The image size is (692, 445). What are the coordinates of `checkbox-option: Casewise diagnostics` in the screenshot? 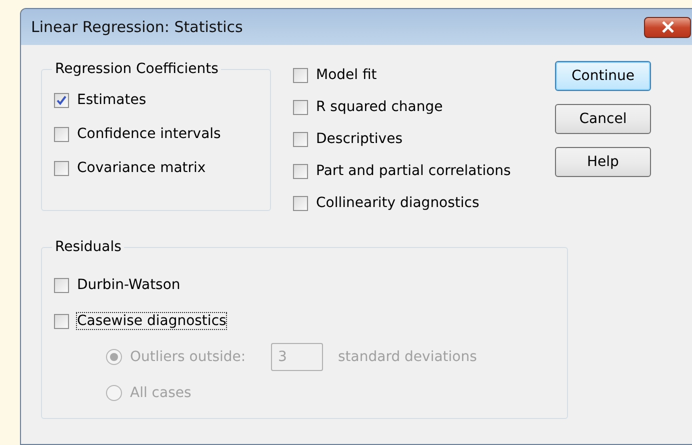 It's located at (310, 321).